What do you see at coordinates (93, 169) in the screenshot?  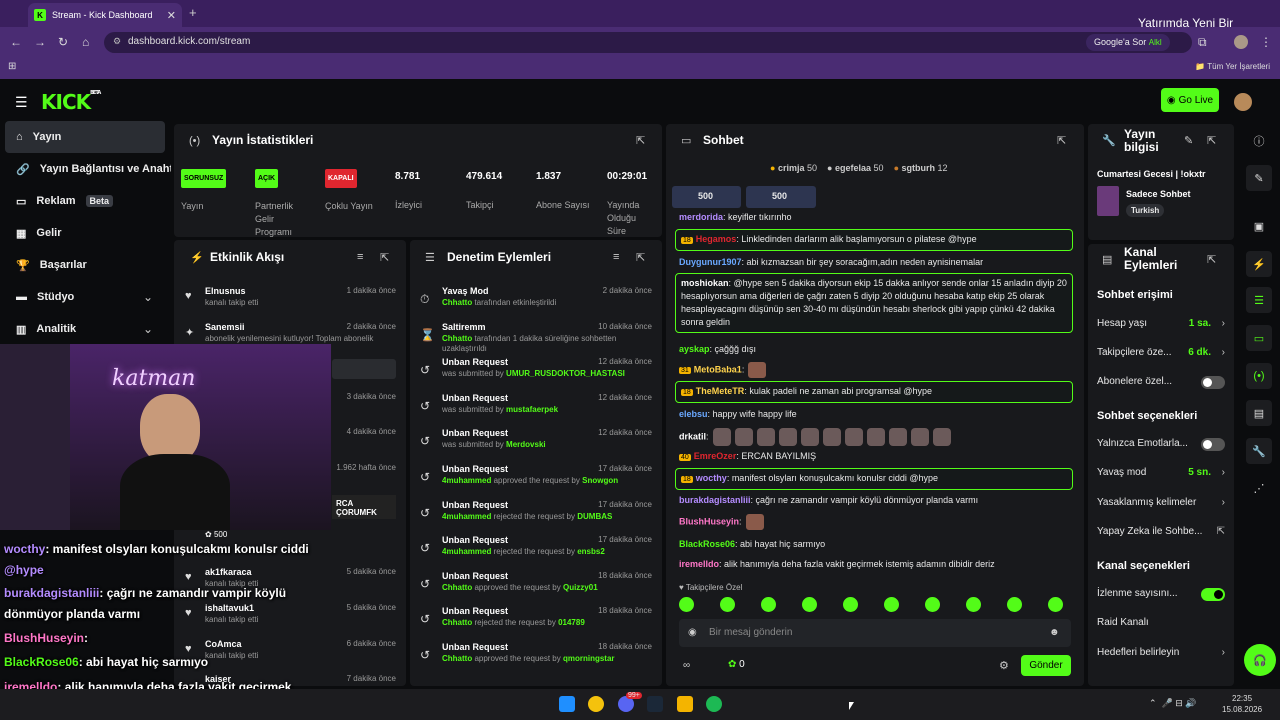 I see `sidebar-item-stream-key: 🔗Yayın Bağlantısı ve Anahtarı` at bounding box center [93, 169].